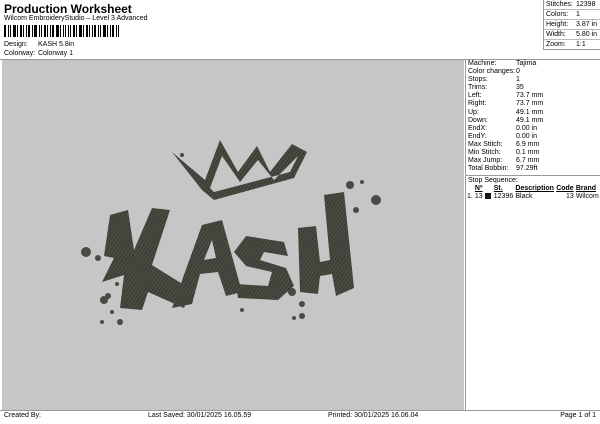 The image size is (600, 424). Describe the element at coordinates (264, 268) in the screenshot. I see `letter-s` at that location.